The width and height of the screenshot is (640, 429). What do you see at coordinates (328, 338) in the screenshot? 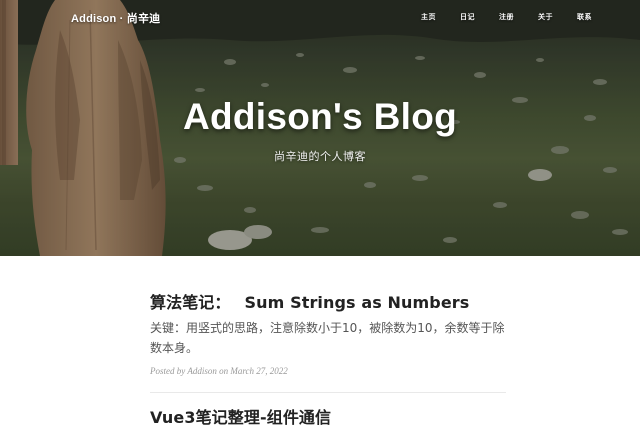
I see `post-subtitle: 关键：用竖式的思路，注意除数小于10，被除数为10，余数等于除数本身。` at bounding box center [328, 338].